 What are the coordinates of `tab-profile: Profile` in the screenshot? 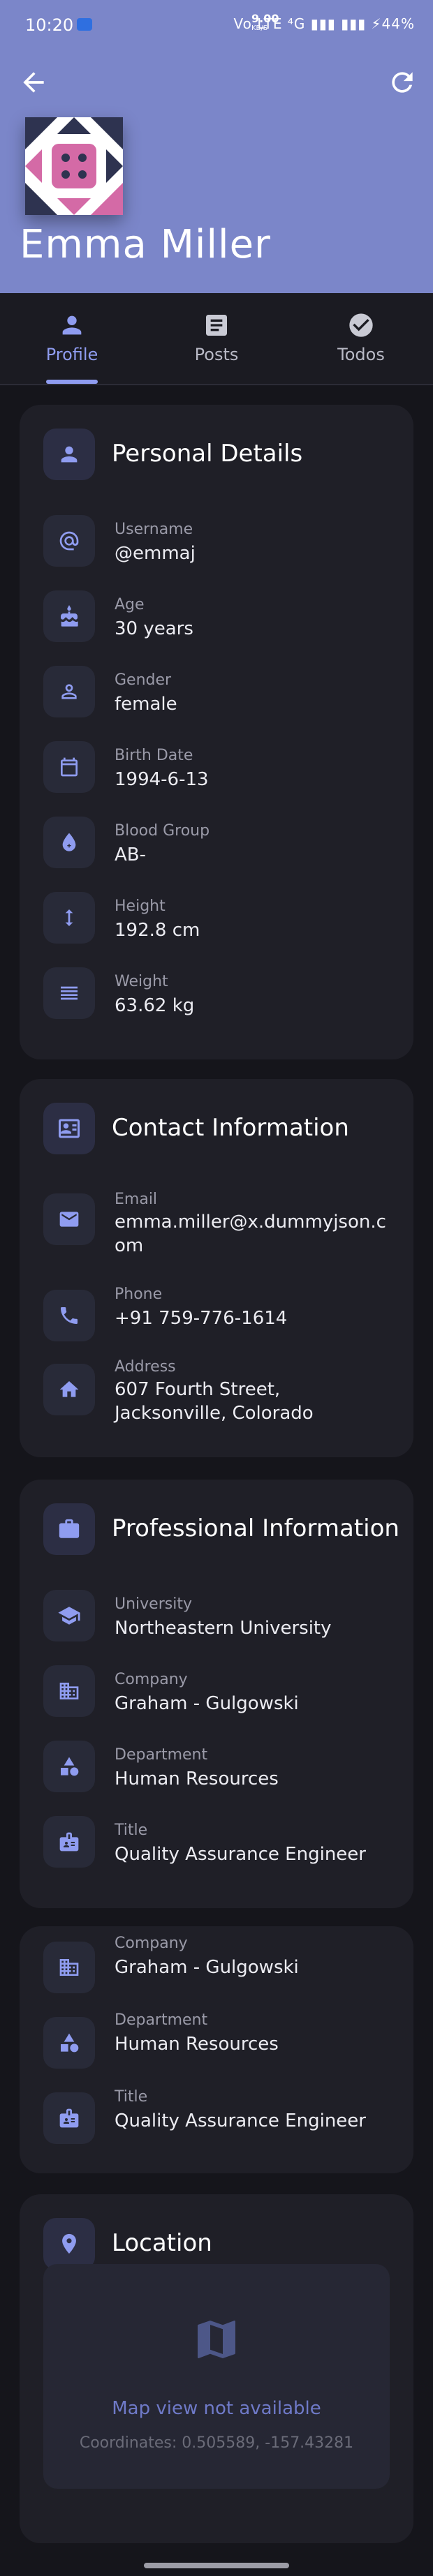 It's located at (72, 338).